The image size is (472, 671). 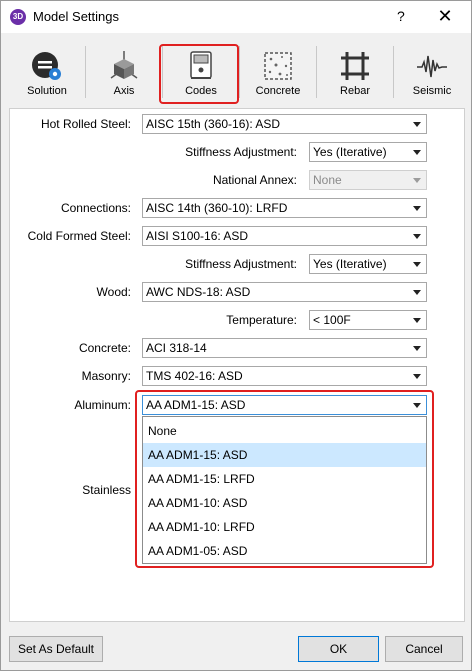 What do you see at coordinates (355, 91) in the screenshot?
I see `tab-label: Rebar` at bounding box center [355, 91].